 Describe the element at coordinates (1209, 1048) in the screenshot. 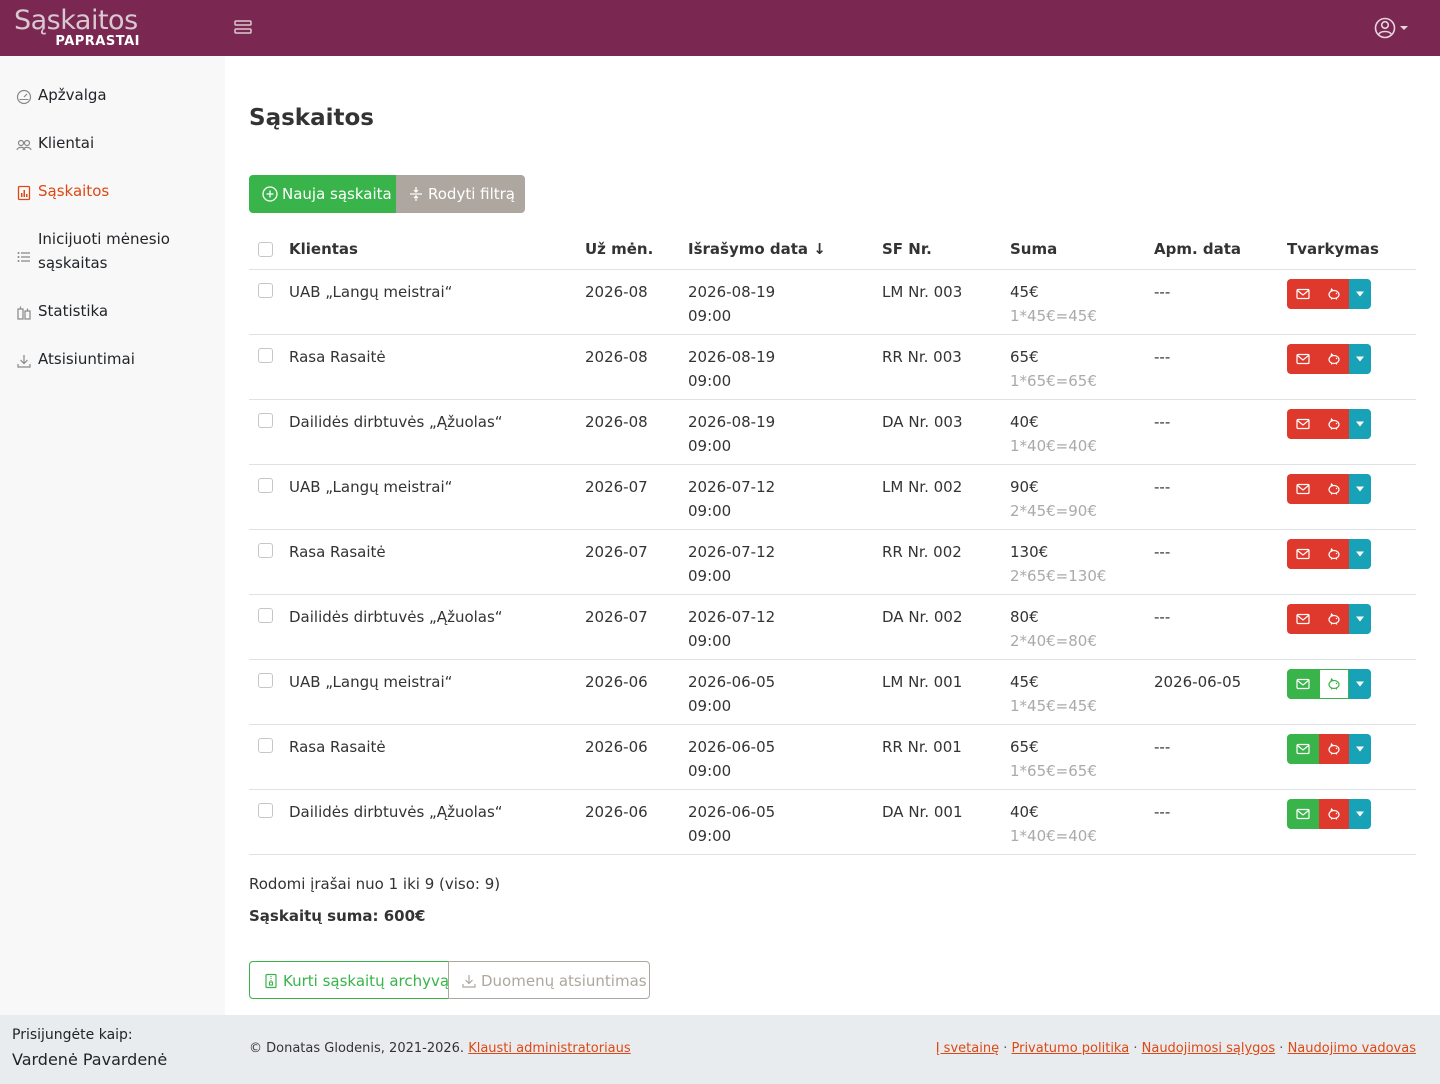

I see `footer-link-terms: Naudojimosi sąlygos` at that location.